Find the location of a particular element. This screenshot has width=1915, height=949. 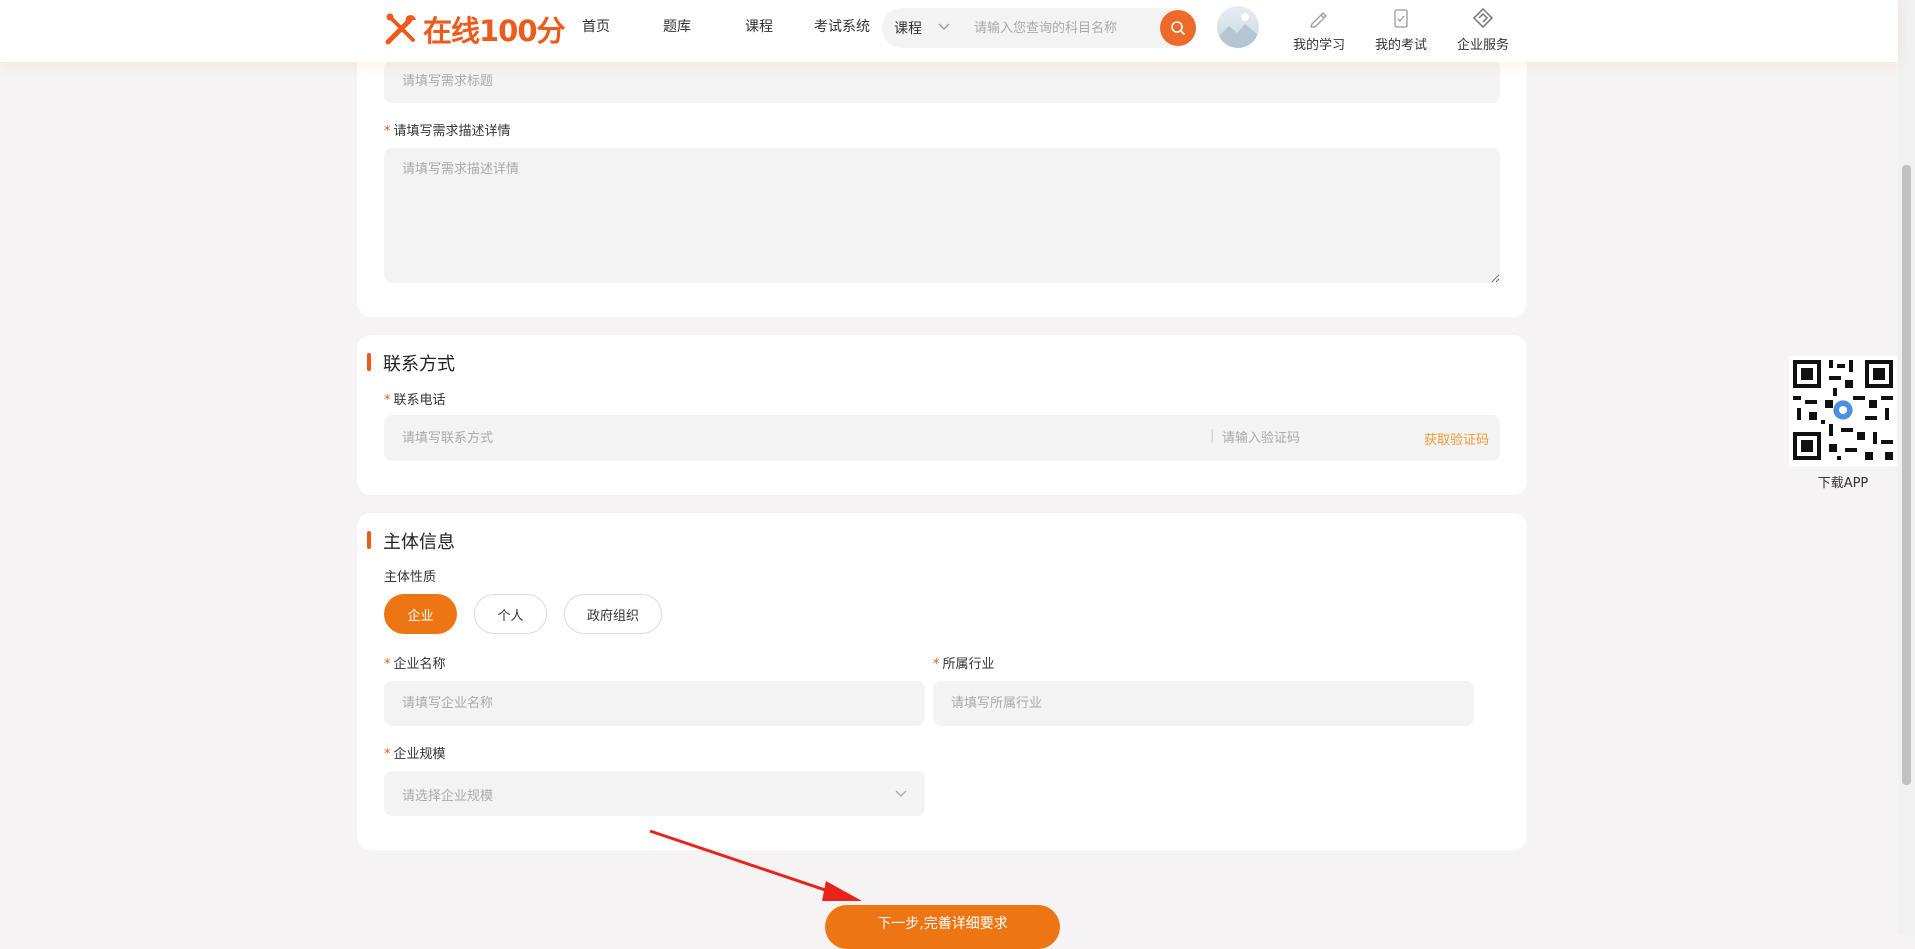

company-name-input is located at coordinates (654, 703).